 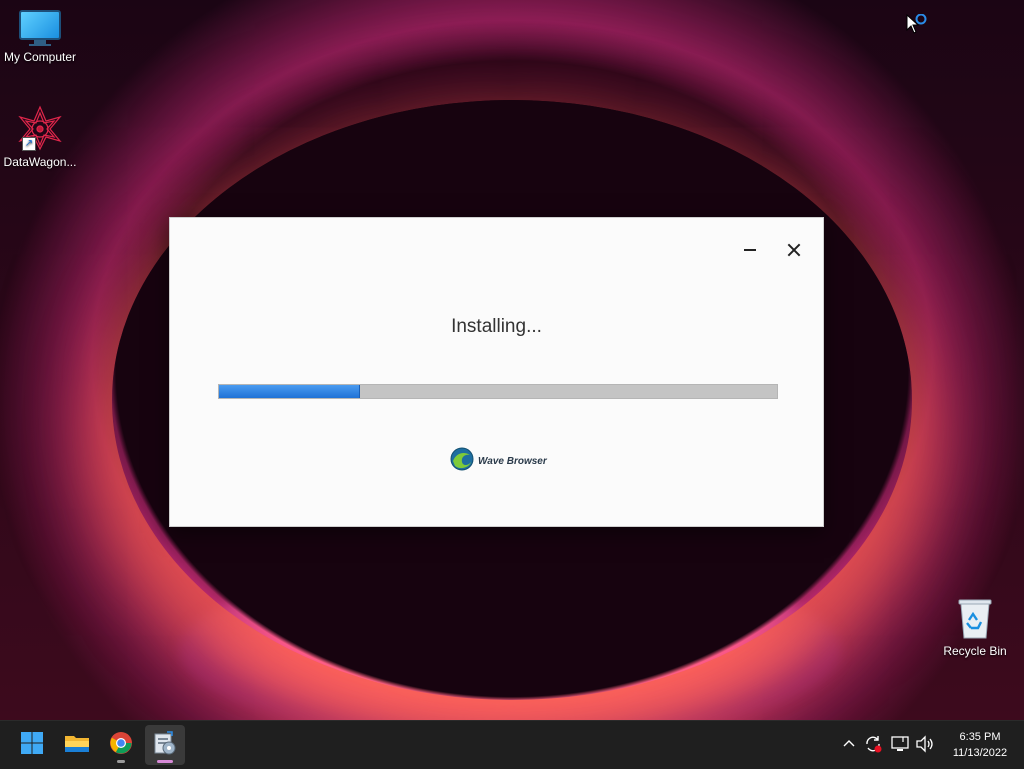 I want to click on brand-name: Wave Browser, so click(x=512, y=461).